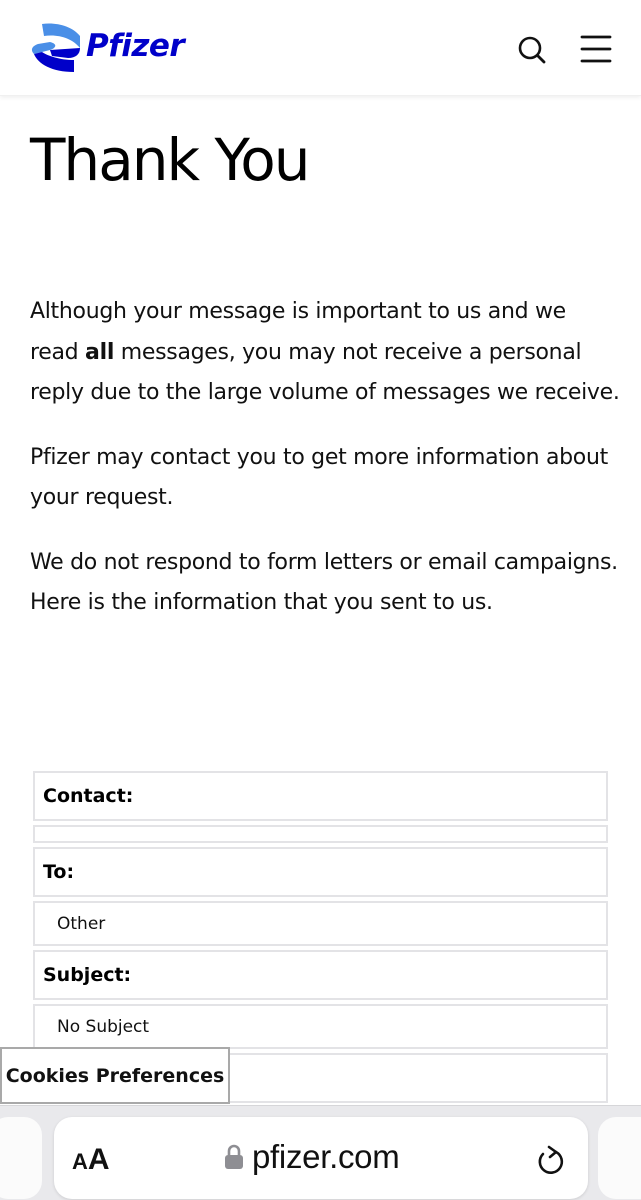 This screenshot has height=1200, width=641. What do you see at coordinates (234, 1156) in the screenshot?
I see `lock-icon` at bounding box center [234, 1156].